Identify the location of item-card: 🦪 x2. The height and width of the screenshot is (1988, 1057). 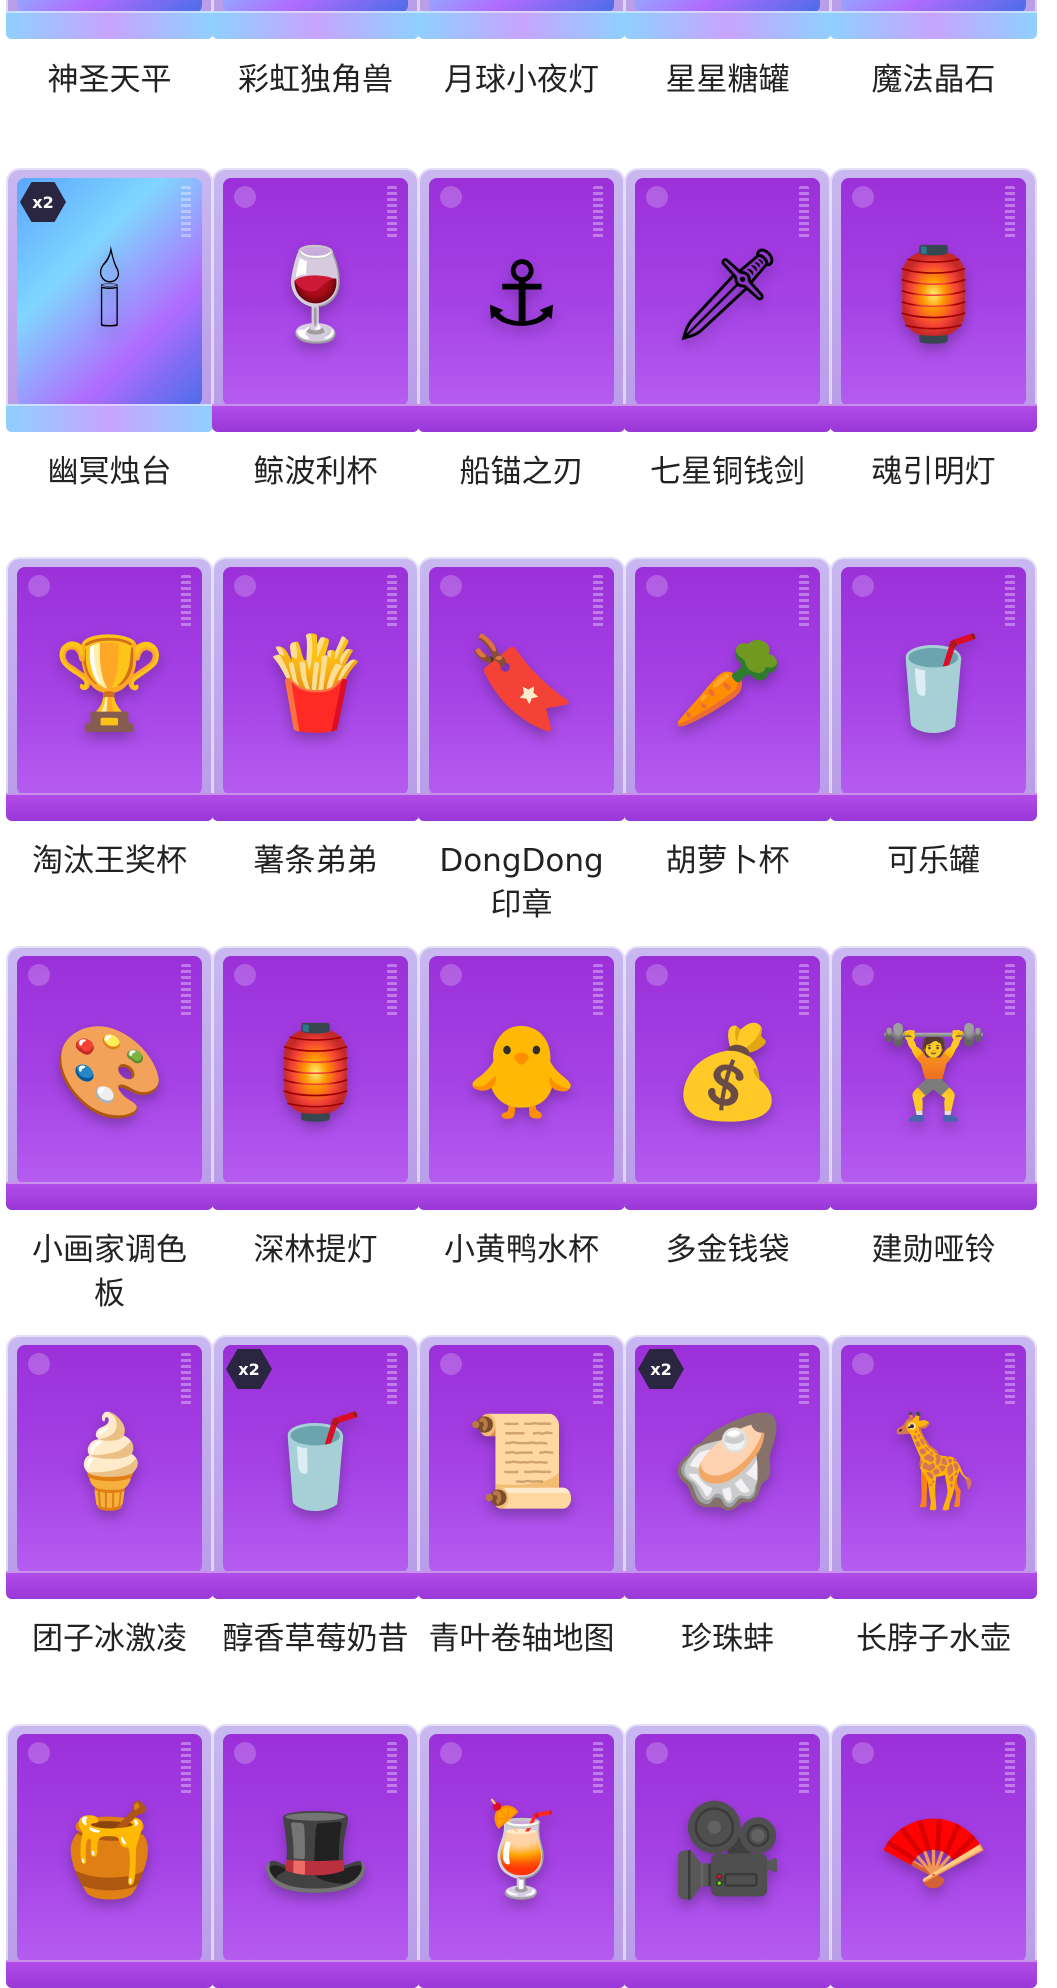
(727, 1467).